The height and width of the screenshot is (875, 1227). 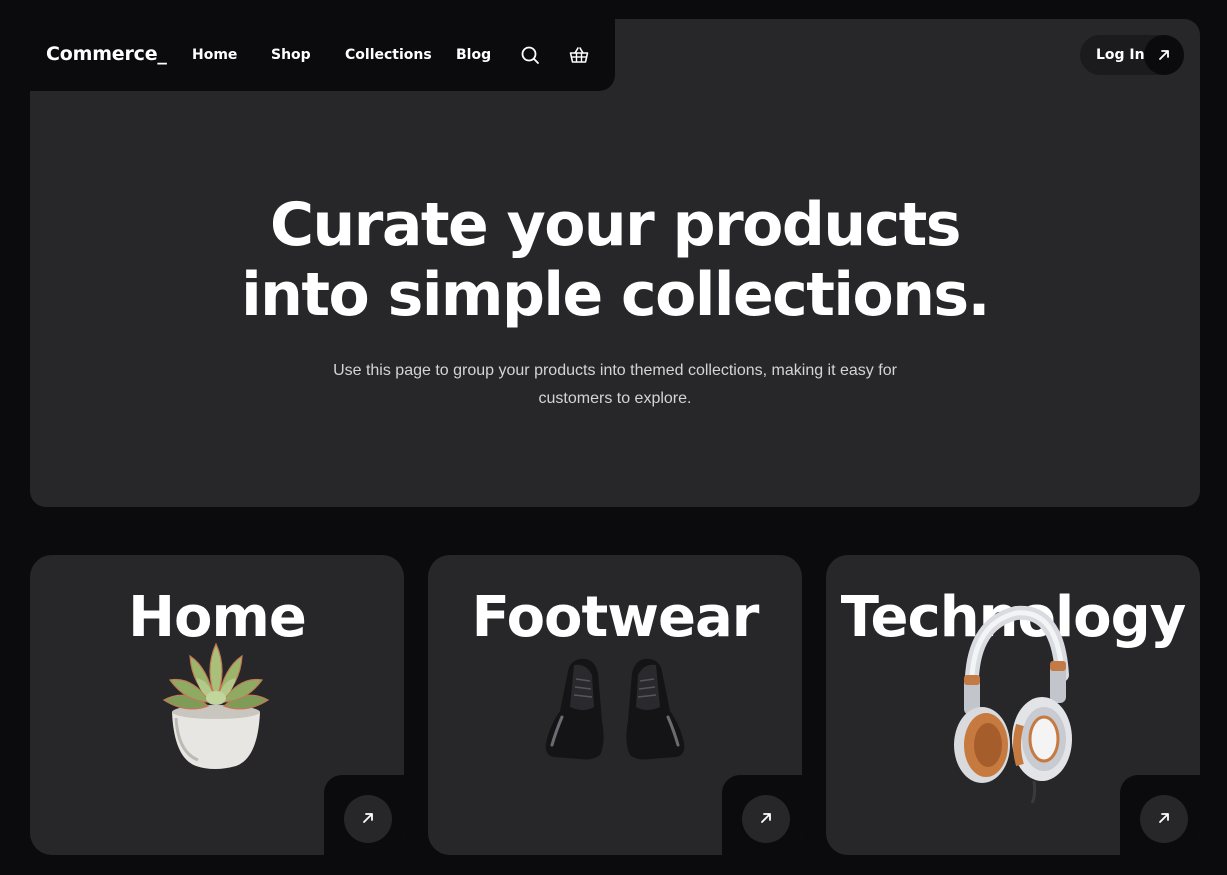 What do you see at coordinates (579, 55) in the screenshot?
I see `basket-icon` at bounding box center [579, 55].